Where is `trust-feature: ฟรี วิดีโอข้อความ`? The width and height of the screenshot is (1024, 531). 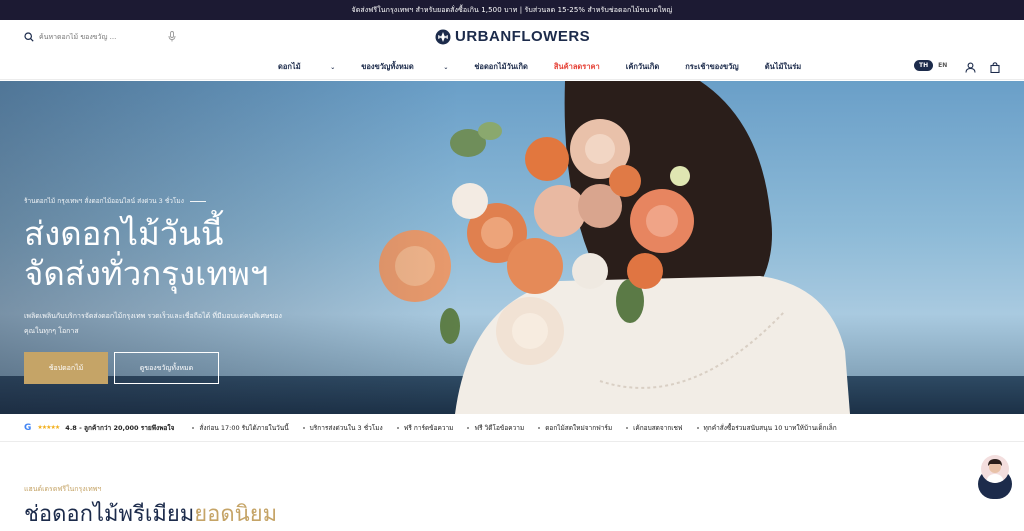
trust-feature: ฟรี วิดีโอข้อความ is located at coordinates (495, 428).